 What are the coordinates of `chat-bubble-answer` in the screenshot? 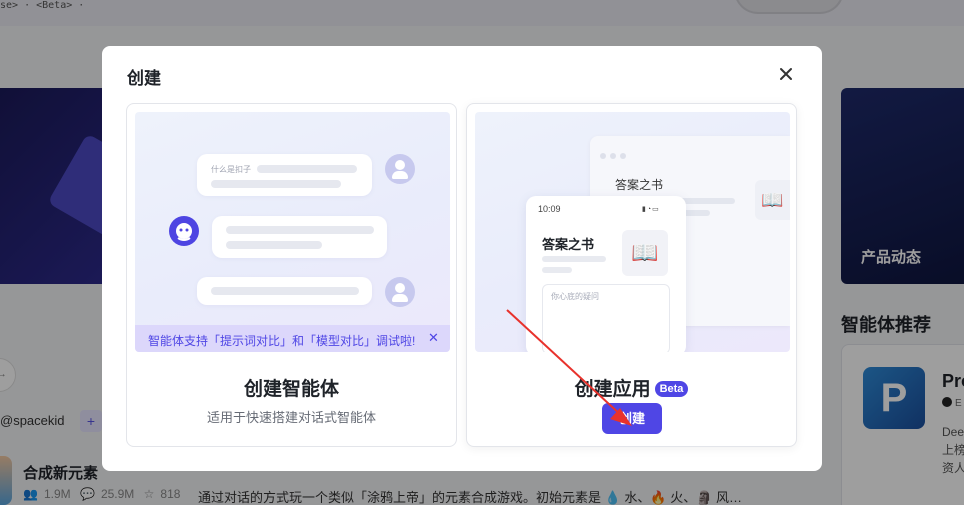 It's located at (299, 237).